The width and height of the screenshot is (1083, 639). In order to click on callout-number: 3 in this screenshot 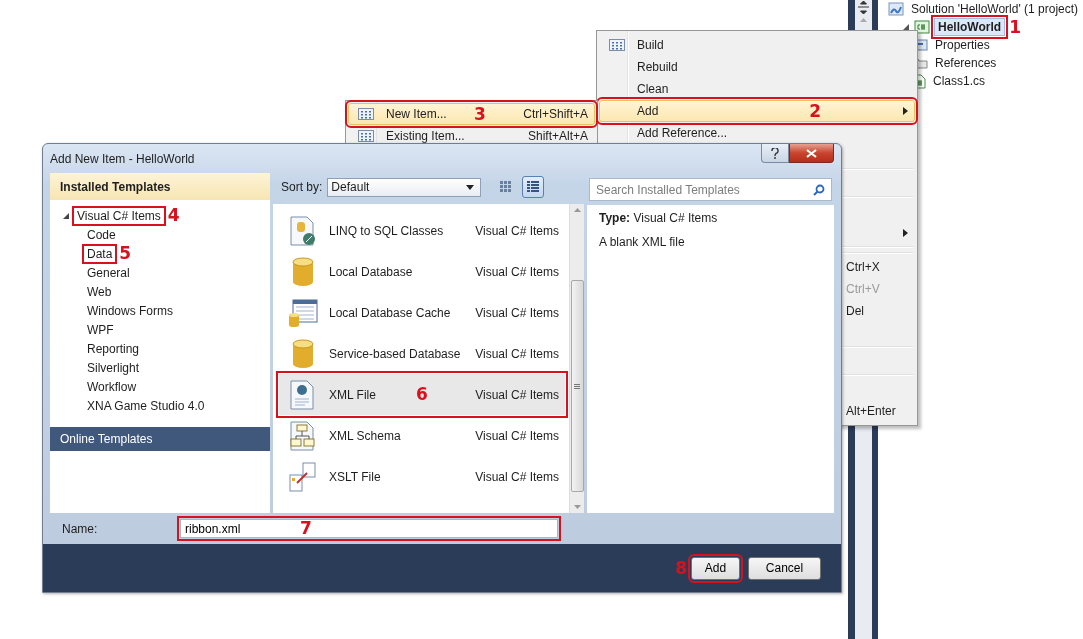, I will do `click(480, 114)`.